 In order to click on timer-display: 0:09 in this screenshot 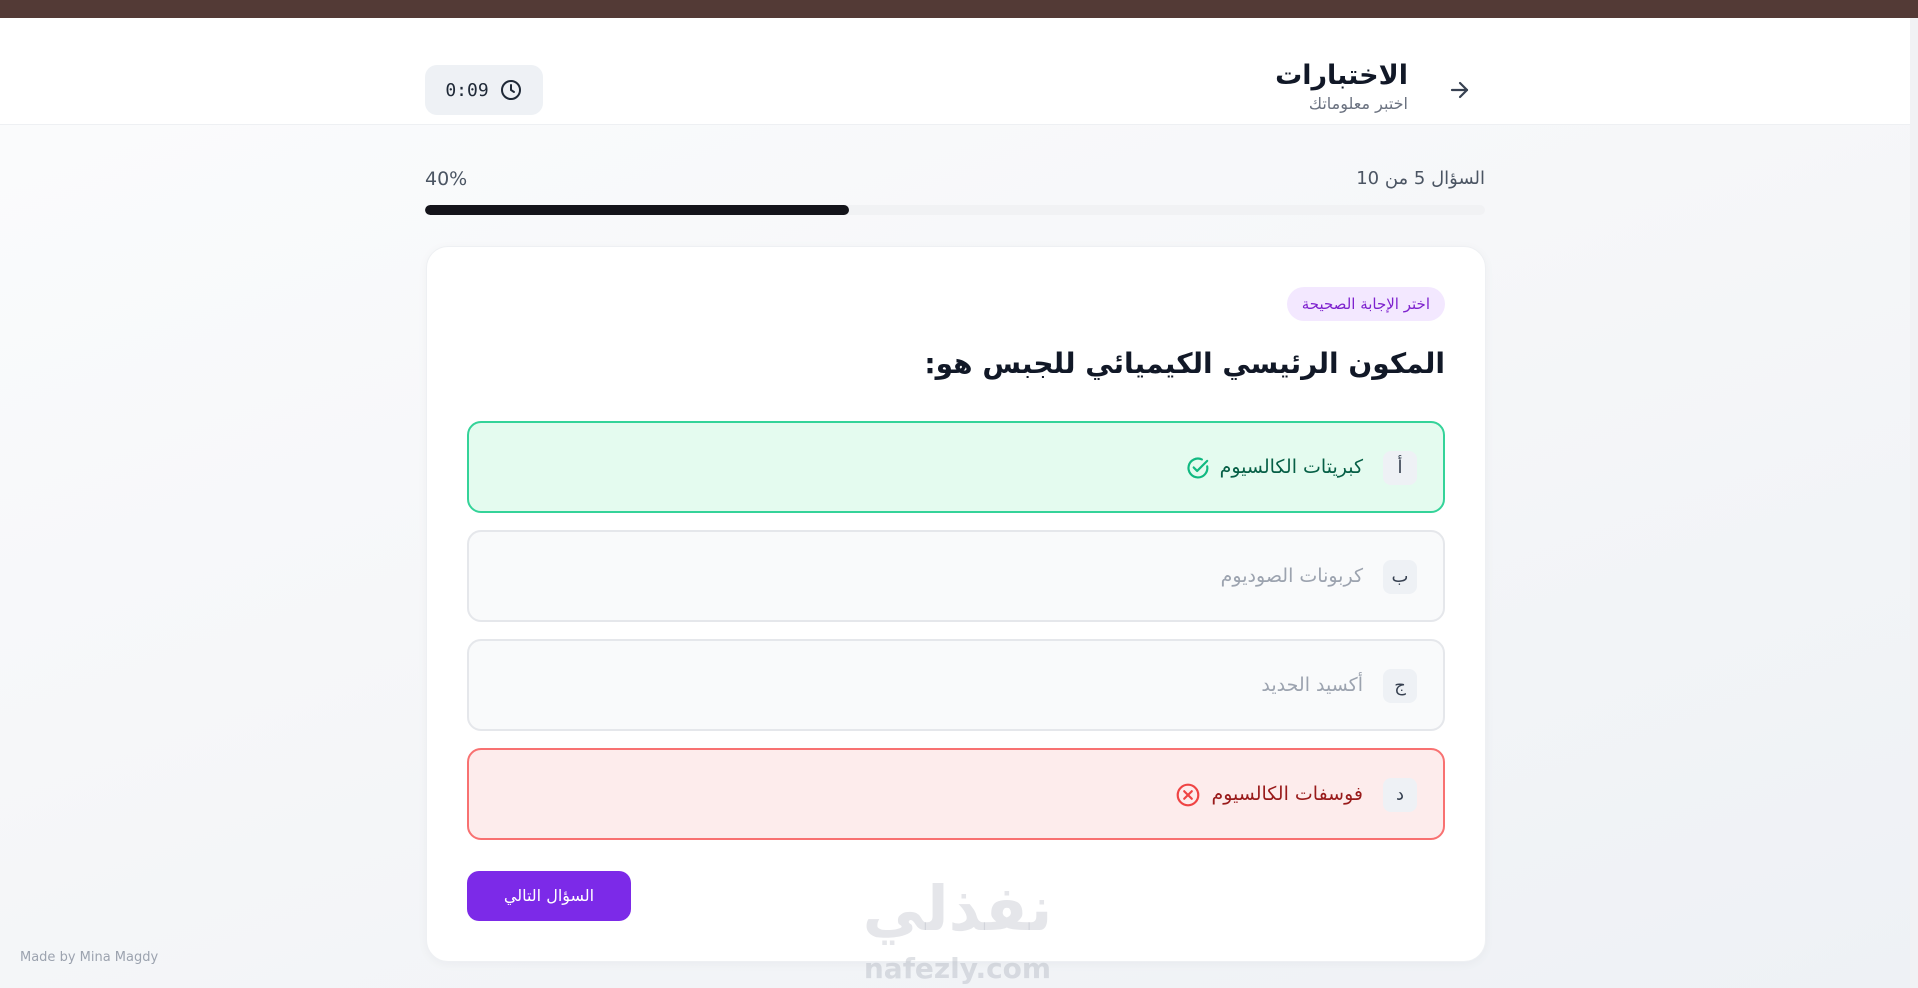, I will do `click(484, 90)`.